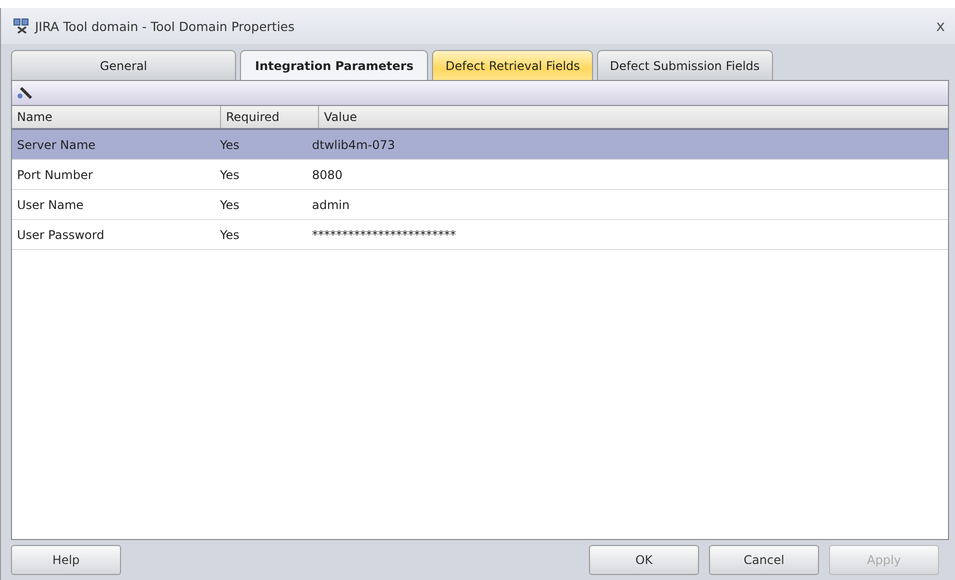  Describe the element at coordinates (353, 145) in the screenshot. I see `table-cell-text: dtwlib4m-073` at that location.